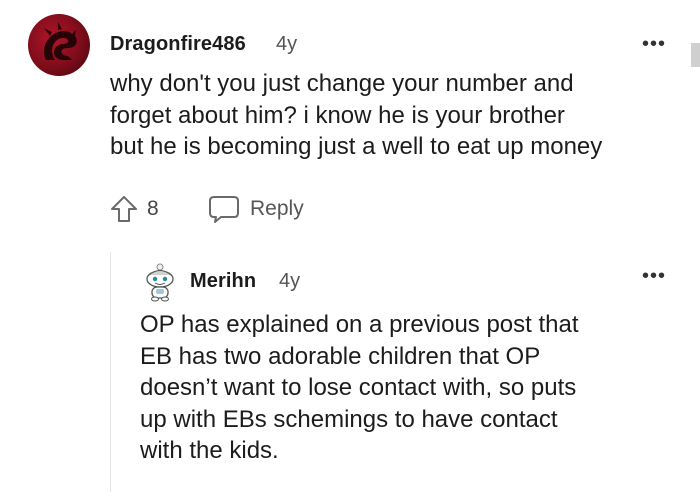 Image resolution: width=700 pixels, height=493 pixels. What do you see at coordinates (224, 209) in the screenshot?
I see `speech-bubble-icon` at bounding box center [224, 209].